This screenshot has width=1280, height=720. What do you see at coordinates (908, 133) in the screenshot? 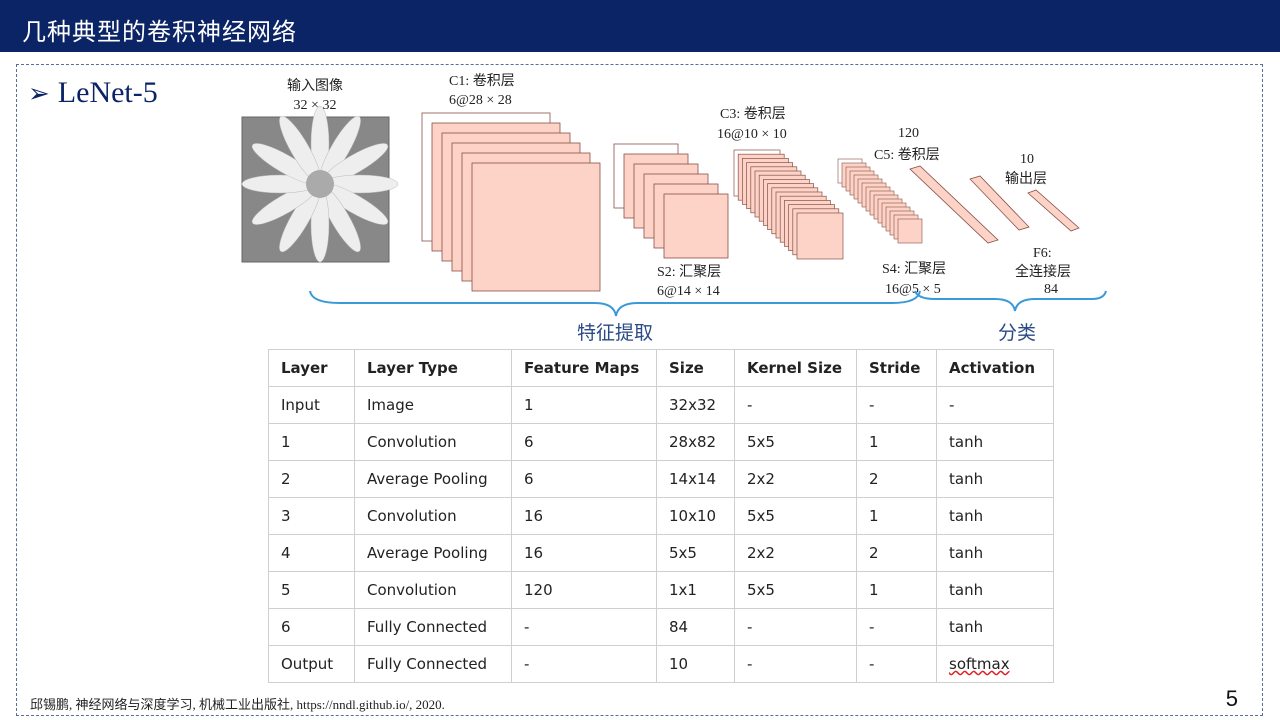
I see `c5-num: 120` at bounding box center [908, 133].